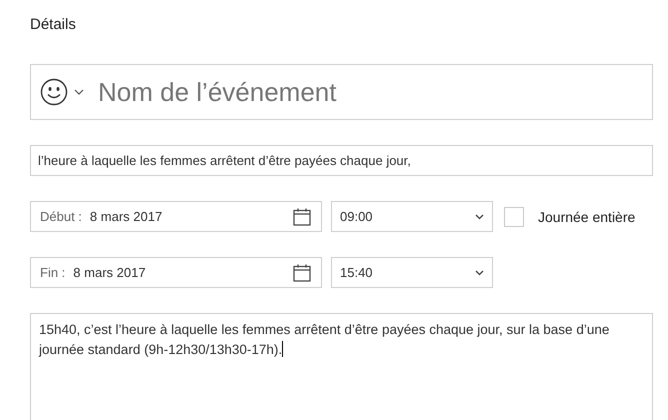  What do you see at coordinates (356, 272) in the screenshot?
I see `time-value: 15:40` at bounding box center [356, 272].